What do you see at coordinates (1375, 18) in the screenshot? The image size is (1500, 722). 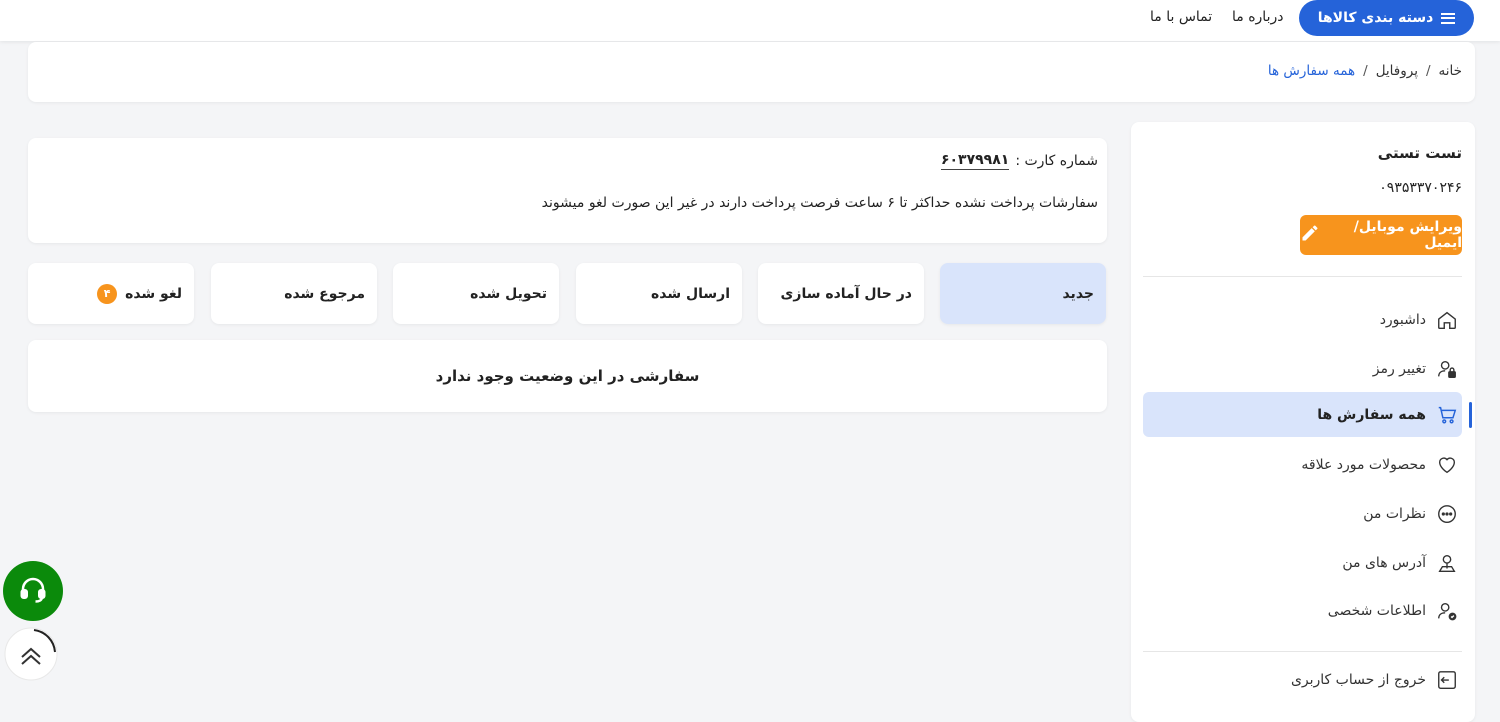 I see `category-menu-label: دسته بندی کالاها` at bounding box center [1375, 18].